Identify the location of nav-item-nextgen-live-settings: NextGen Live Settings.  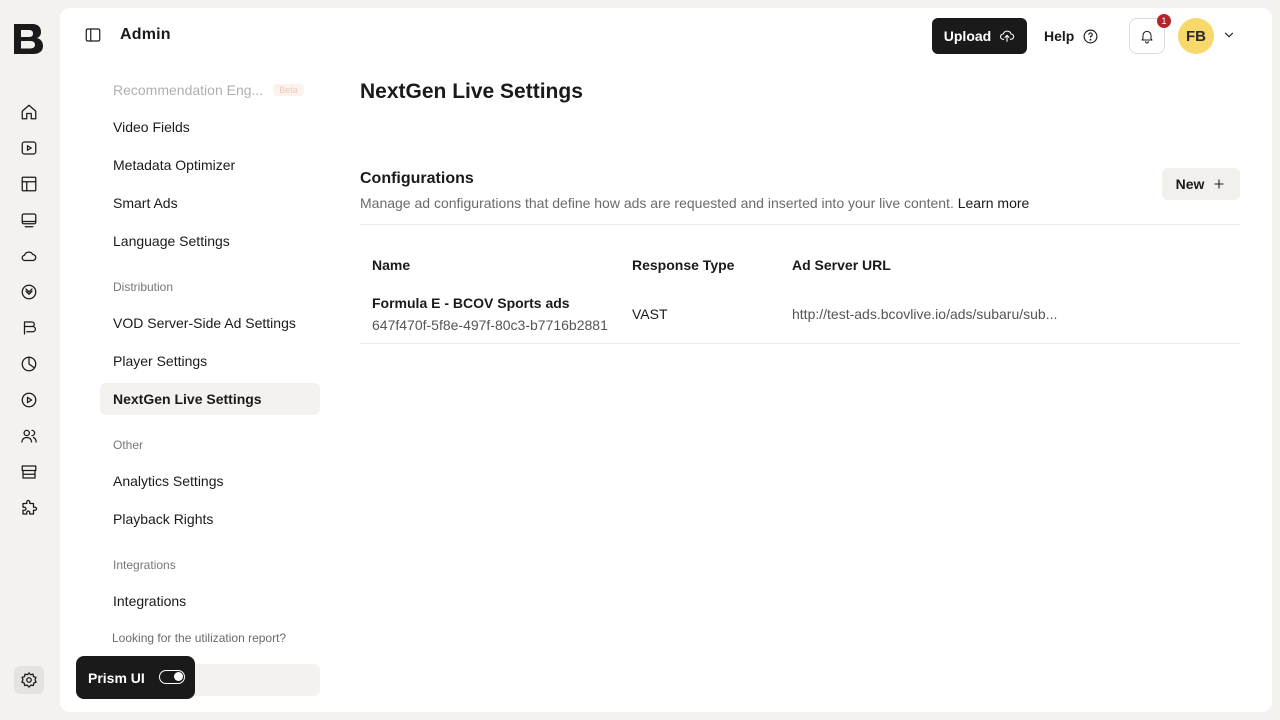
(210, 399).